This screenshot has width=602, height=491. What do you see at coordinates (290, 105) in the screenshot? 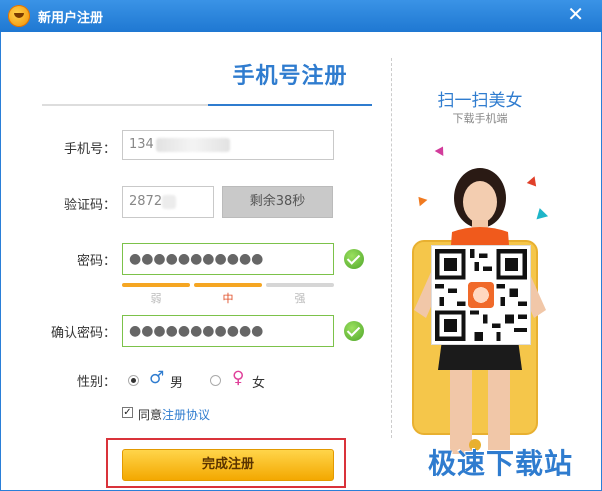
I see `tab-underline-active` at bounding box center [290, 105].